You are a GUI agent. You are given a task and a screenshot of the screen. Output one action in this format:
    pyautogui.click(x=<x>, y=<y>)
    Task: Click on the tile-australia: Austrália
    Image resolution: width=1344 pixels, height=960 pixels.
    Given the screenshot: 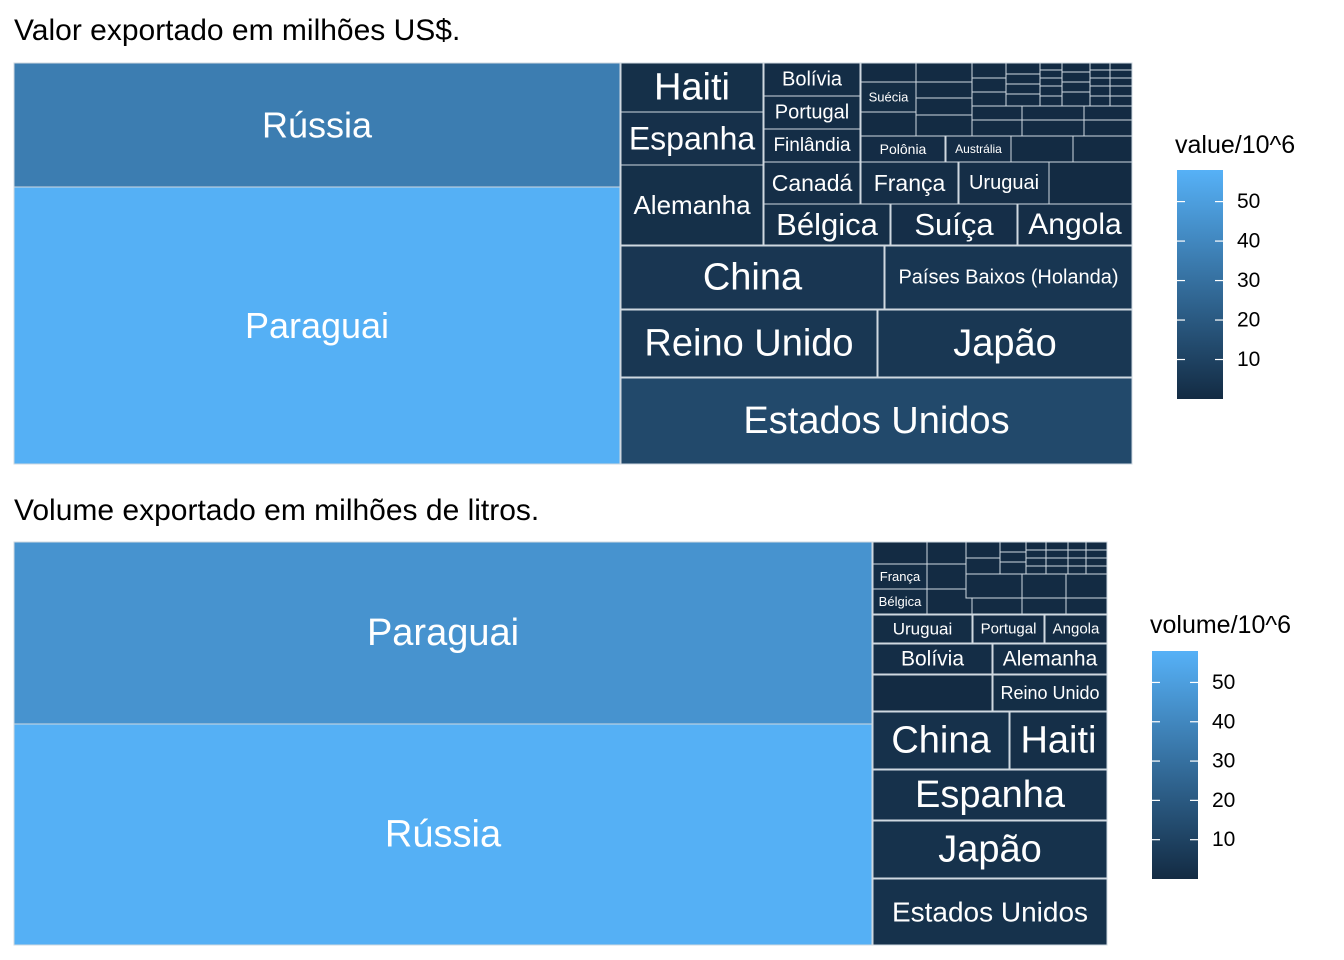 What is the action you would take?
    pyautogui.click(x=978, y=149)
    